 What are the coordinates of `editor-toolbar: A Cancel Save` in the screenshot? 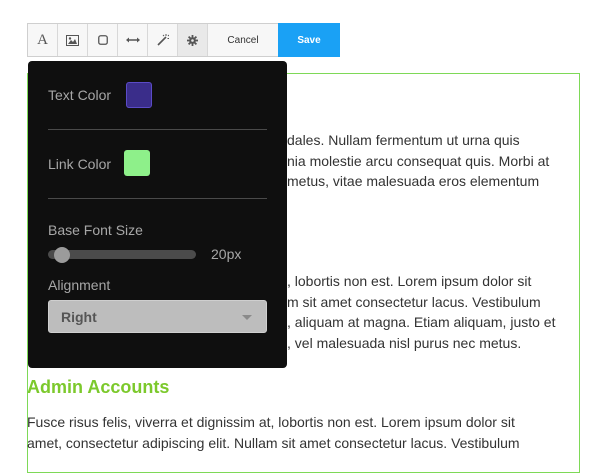 It's located at (183, 40).